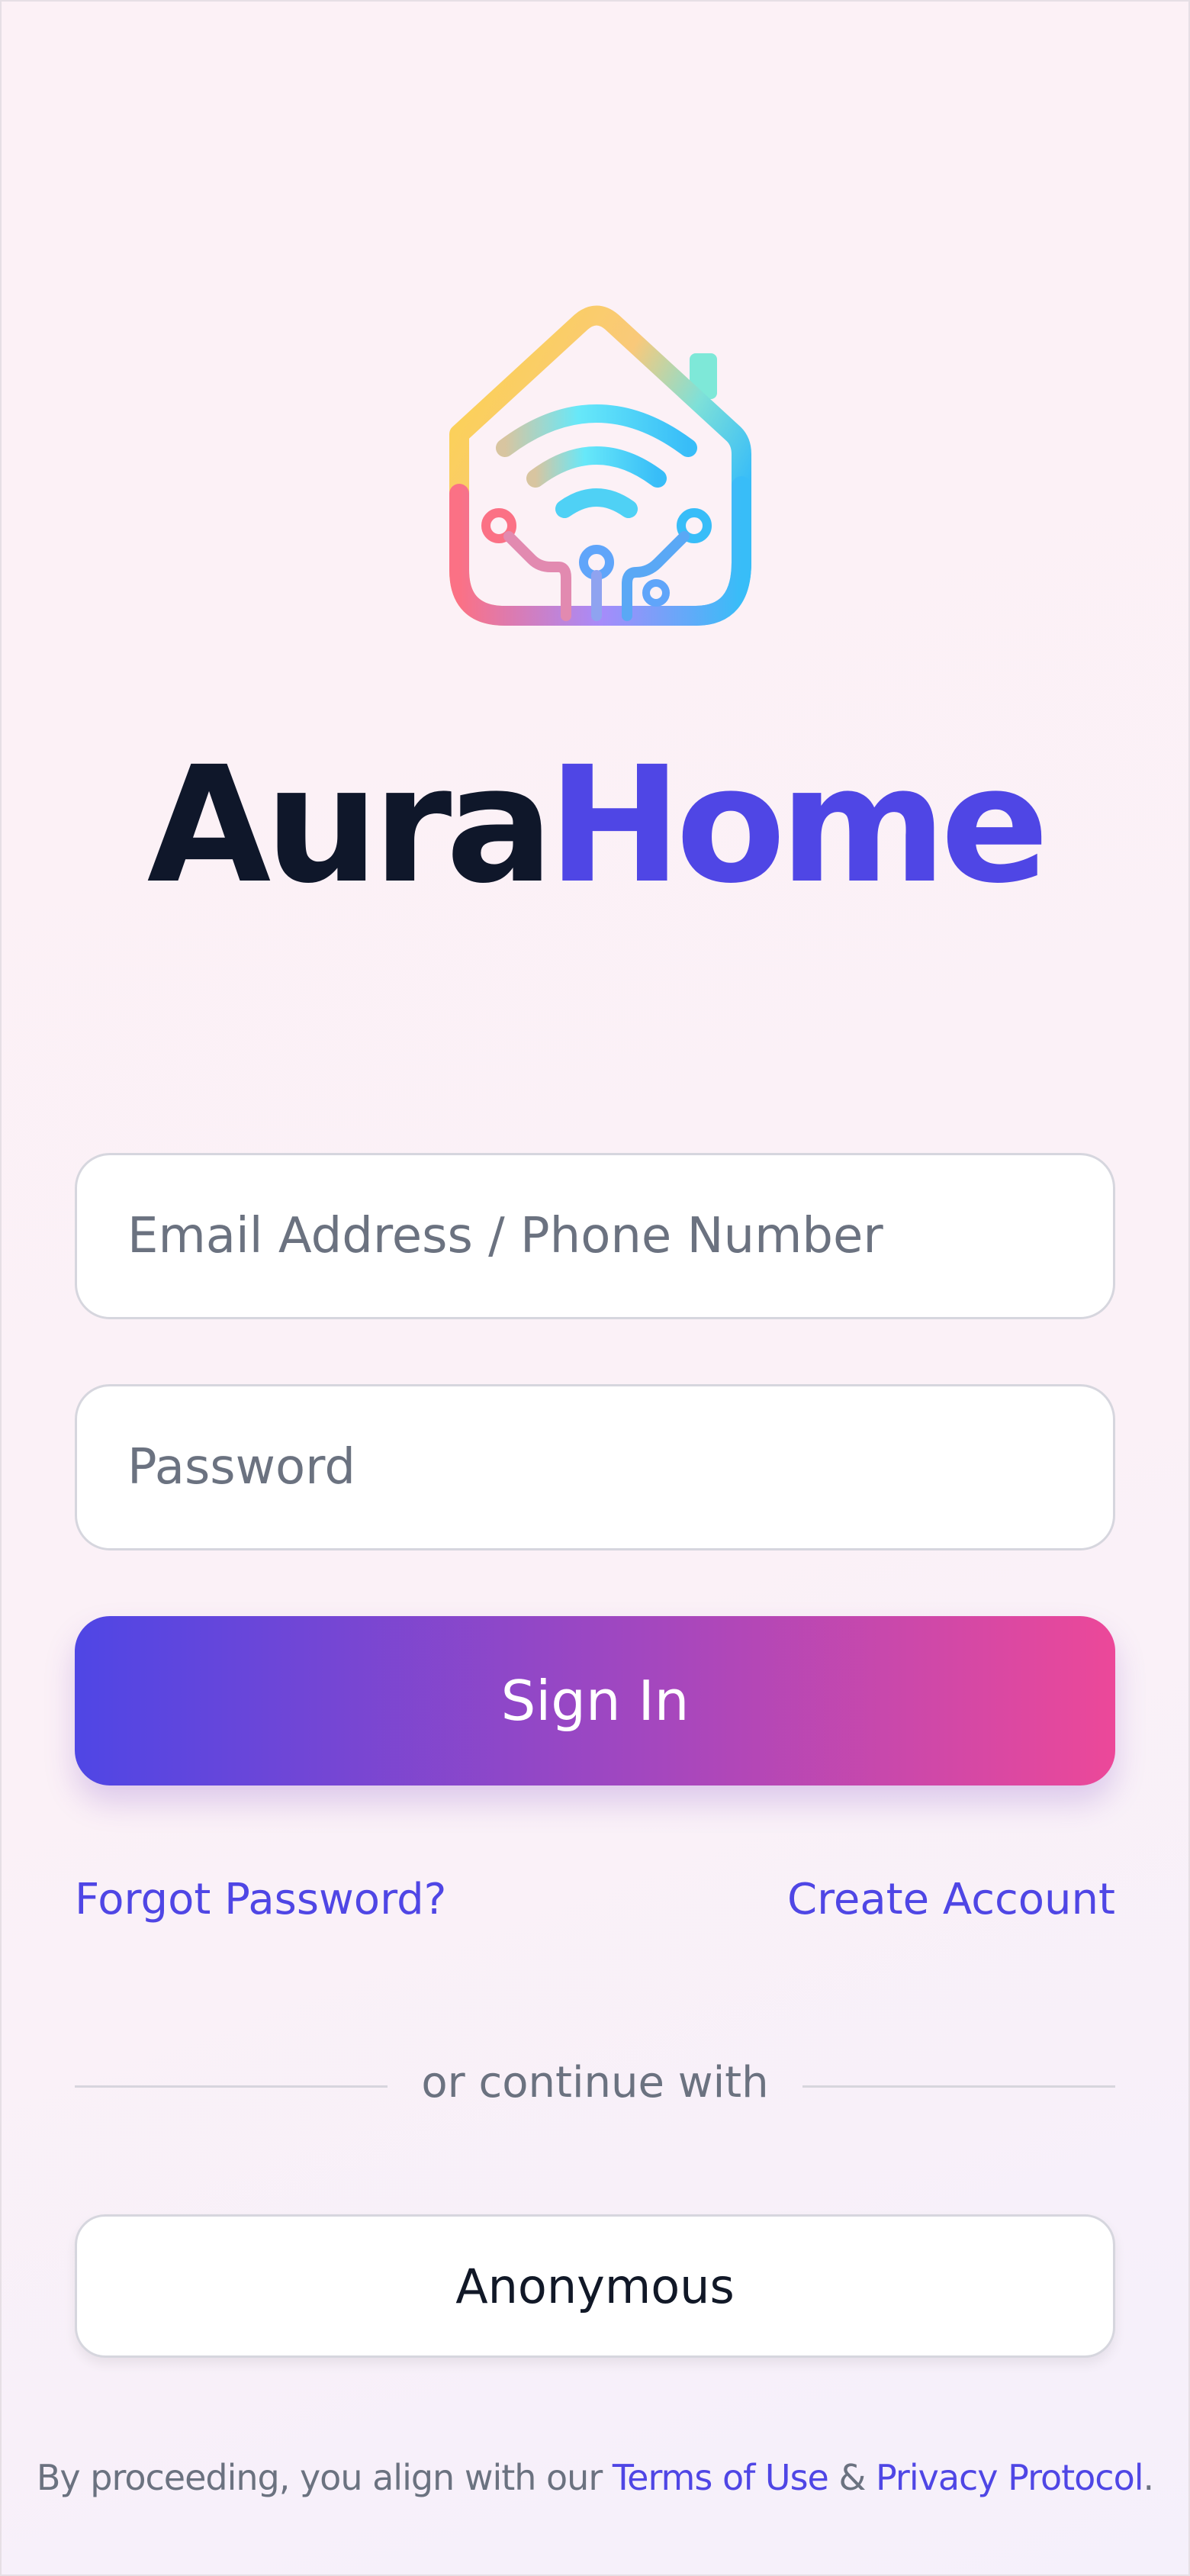  I want to click on legal-suffix: ., so click(1149, 2477).